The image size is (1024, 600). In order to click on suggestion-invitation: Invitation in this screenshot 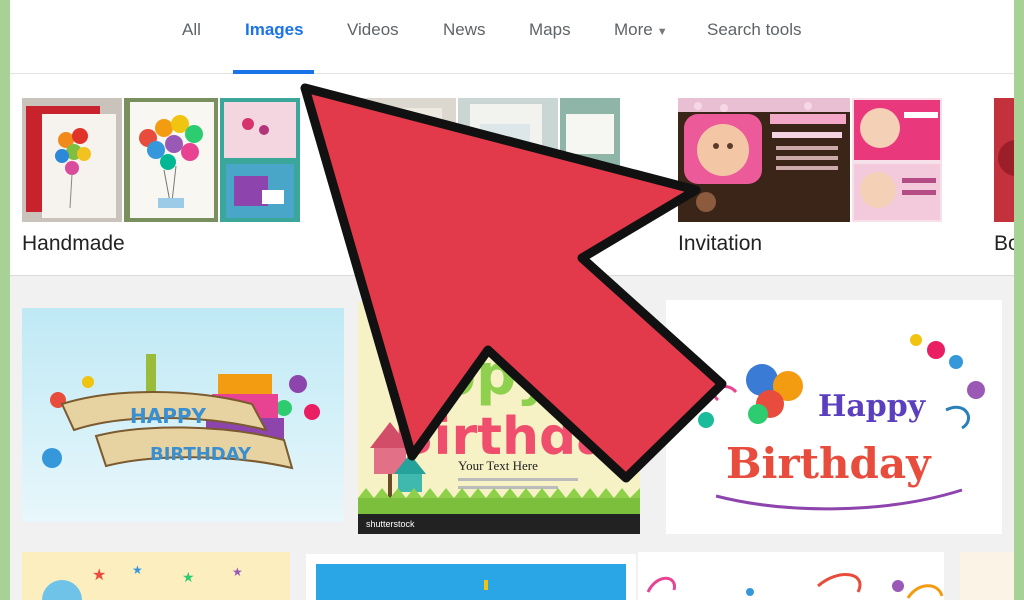, I will do `click(810, 176)`.